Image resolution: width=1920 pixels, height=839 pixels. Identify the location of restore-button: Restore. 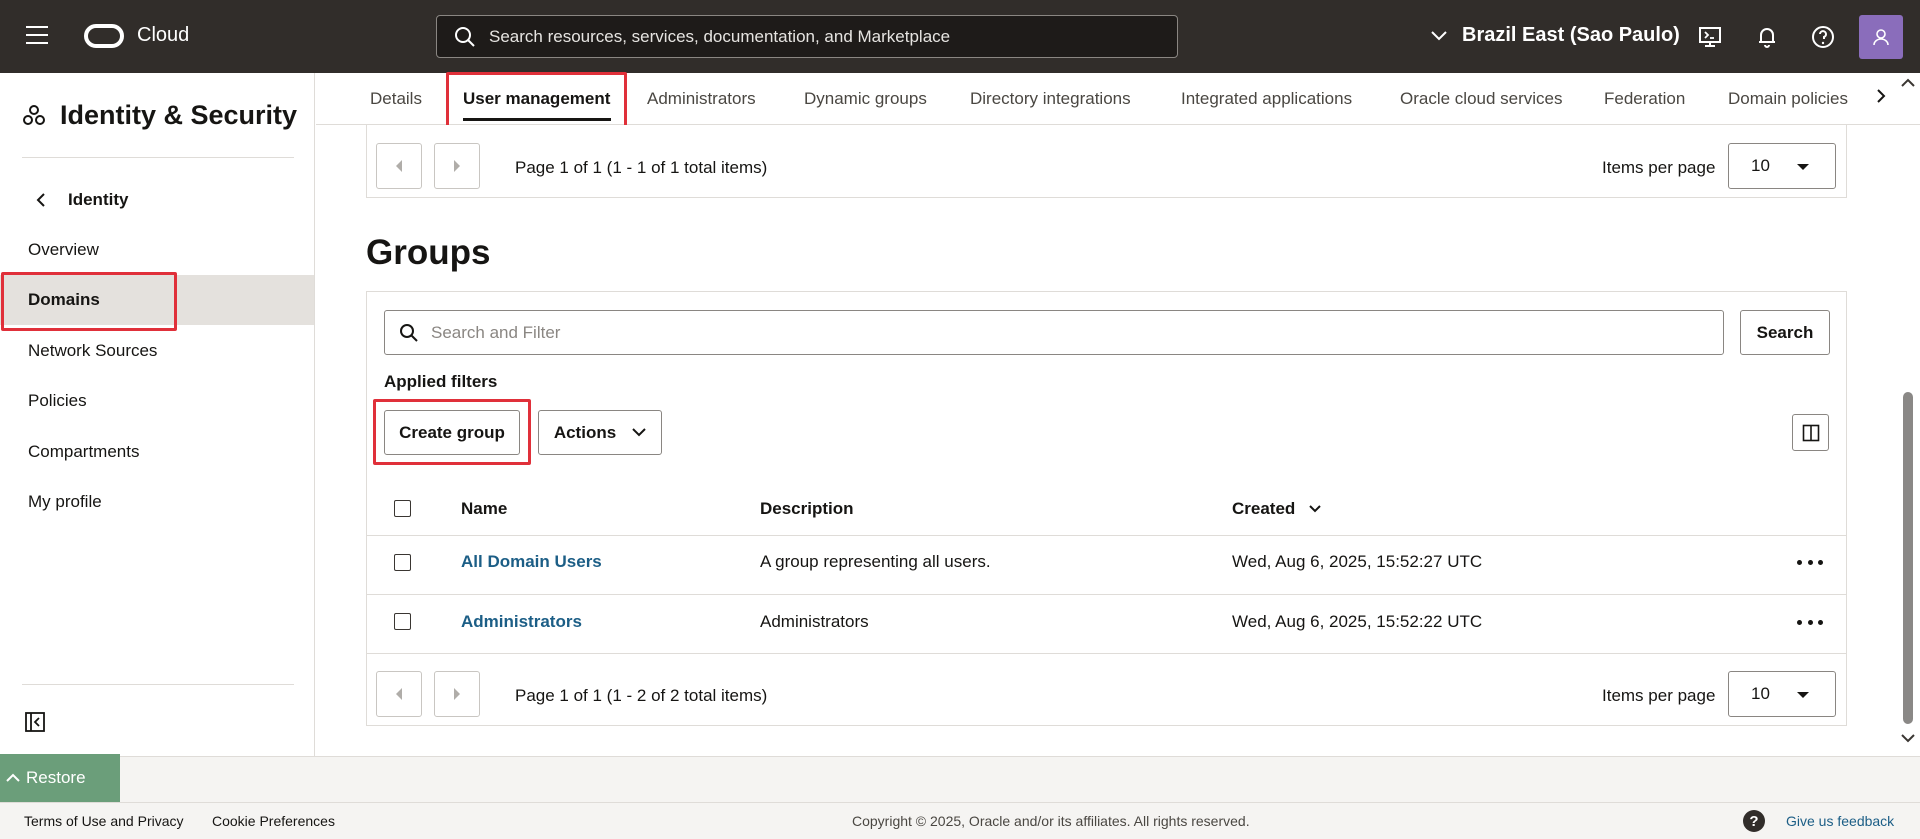
(60, 778).